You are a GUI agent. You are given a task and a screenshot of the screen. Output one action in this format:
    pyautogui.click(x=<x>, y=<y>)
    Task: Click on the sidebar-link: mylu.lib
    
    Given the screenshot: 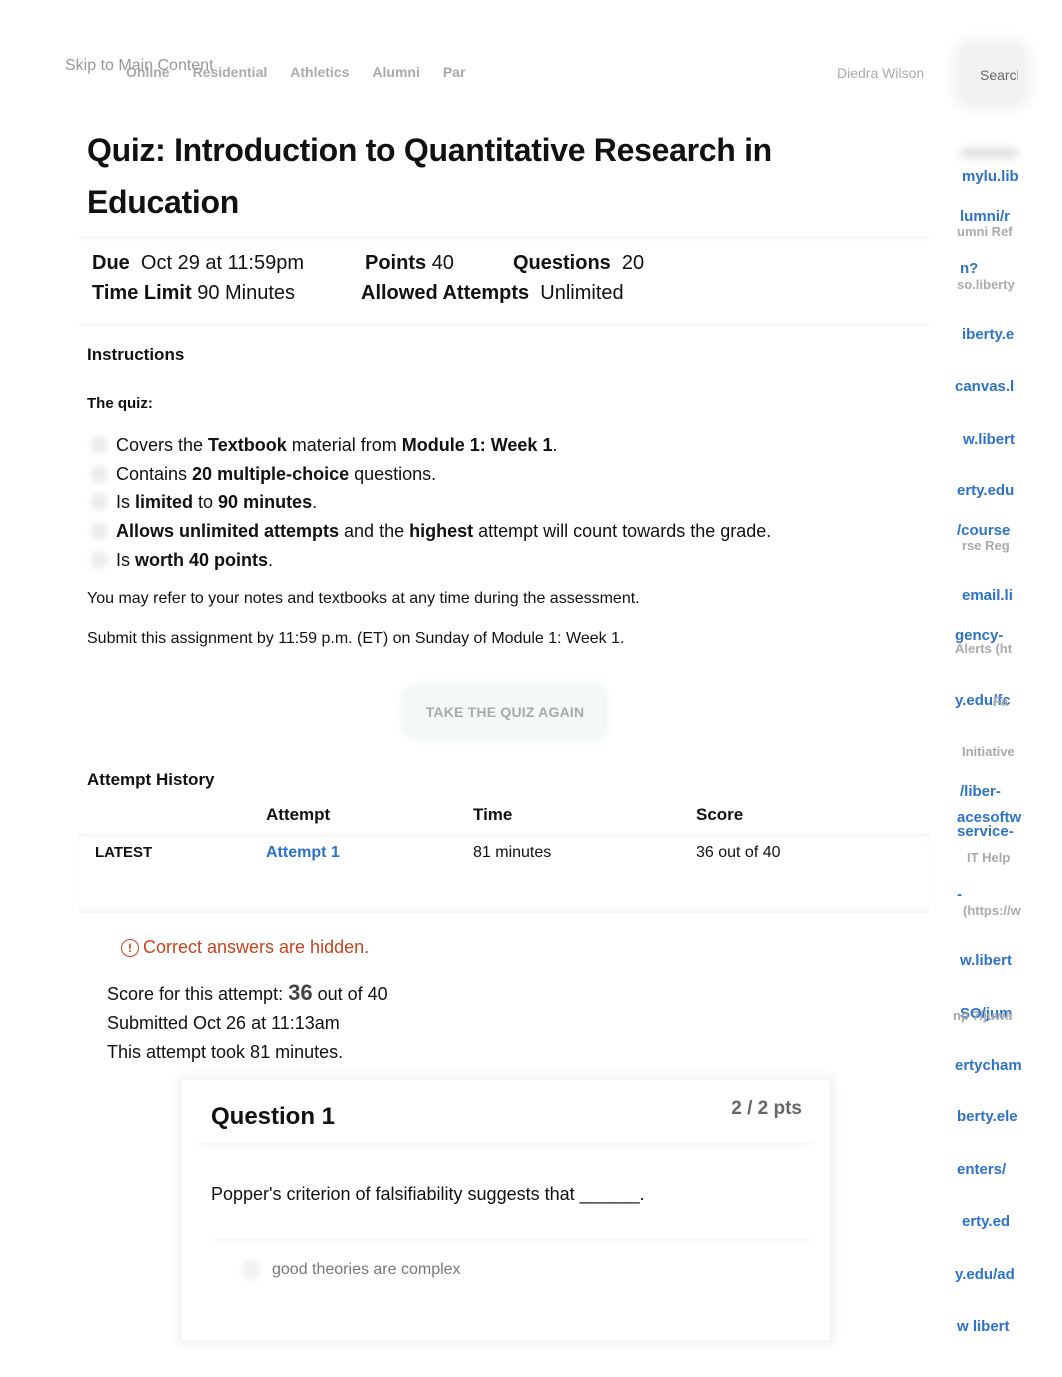 What is the action you would take?
    pyautogui.click(x=990, y=176)
    